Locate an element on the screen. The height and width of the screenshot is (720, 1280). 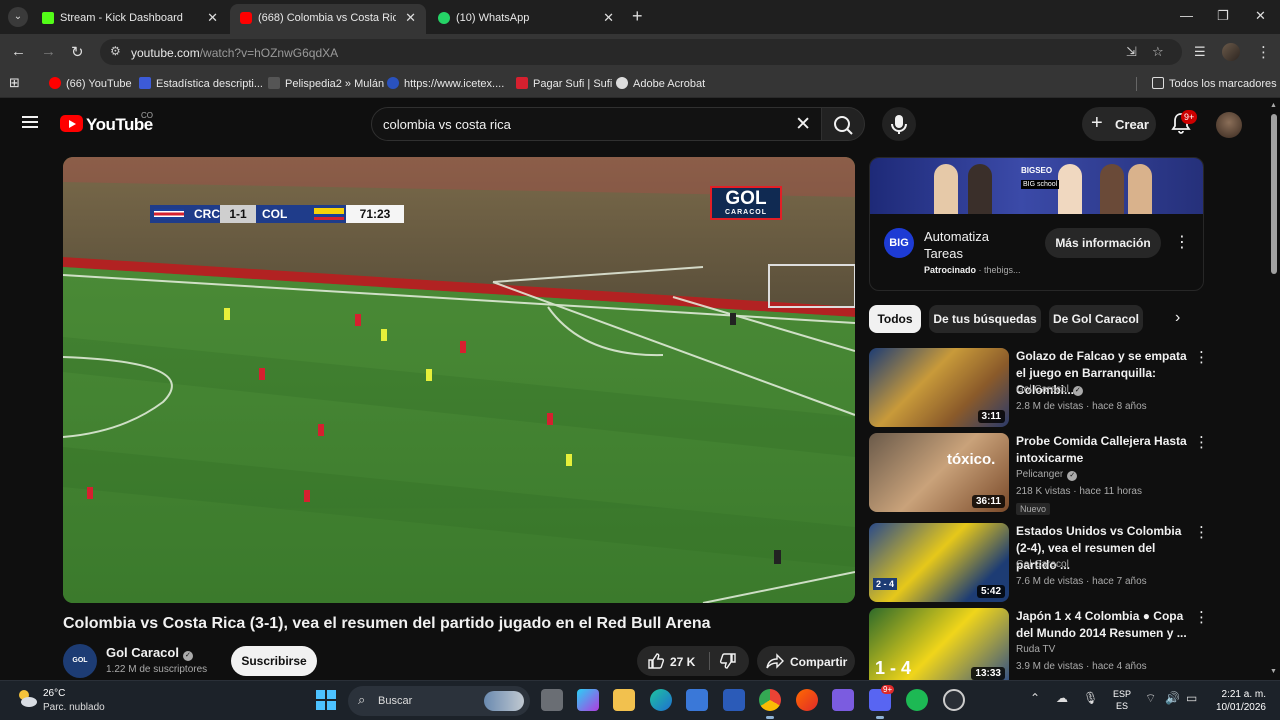
edge-icon is located at coordinates (661, 700).